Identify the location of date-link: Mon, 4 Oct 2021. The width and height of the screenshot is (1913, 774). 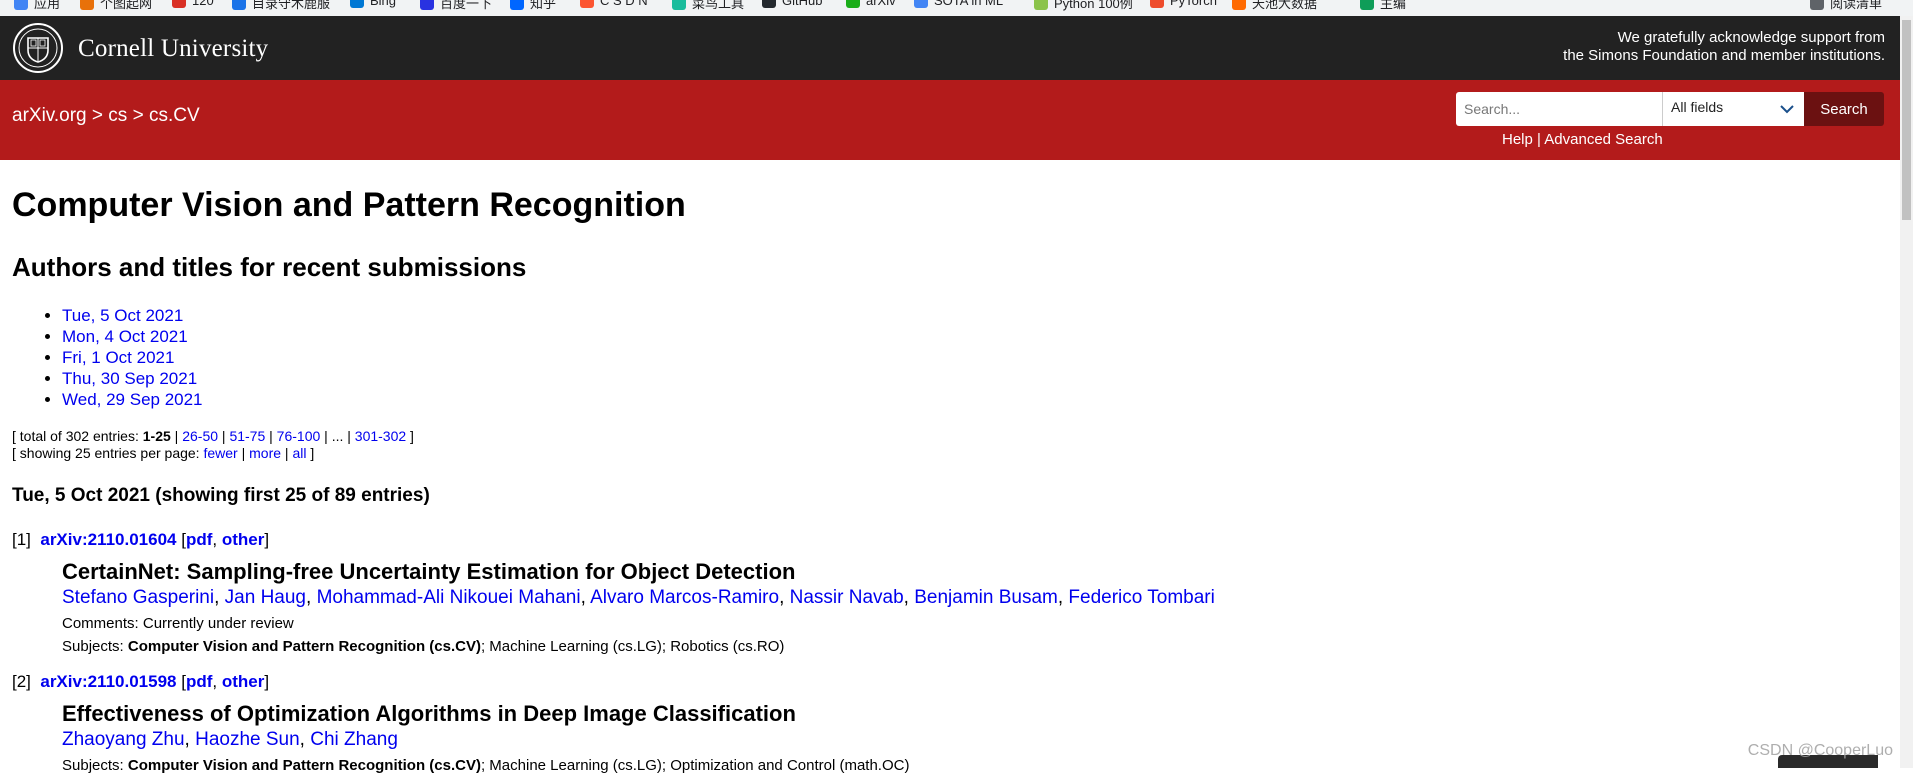
(125, 336).